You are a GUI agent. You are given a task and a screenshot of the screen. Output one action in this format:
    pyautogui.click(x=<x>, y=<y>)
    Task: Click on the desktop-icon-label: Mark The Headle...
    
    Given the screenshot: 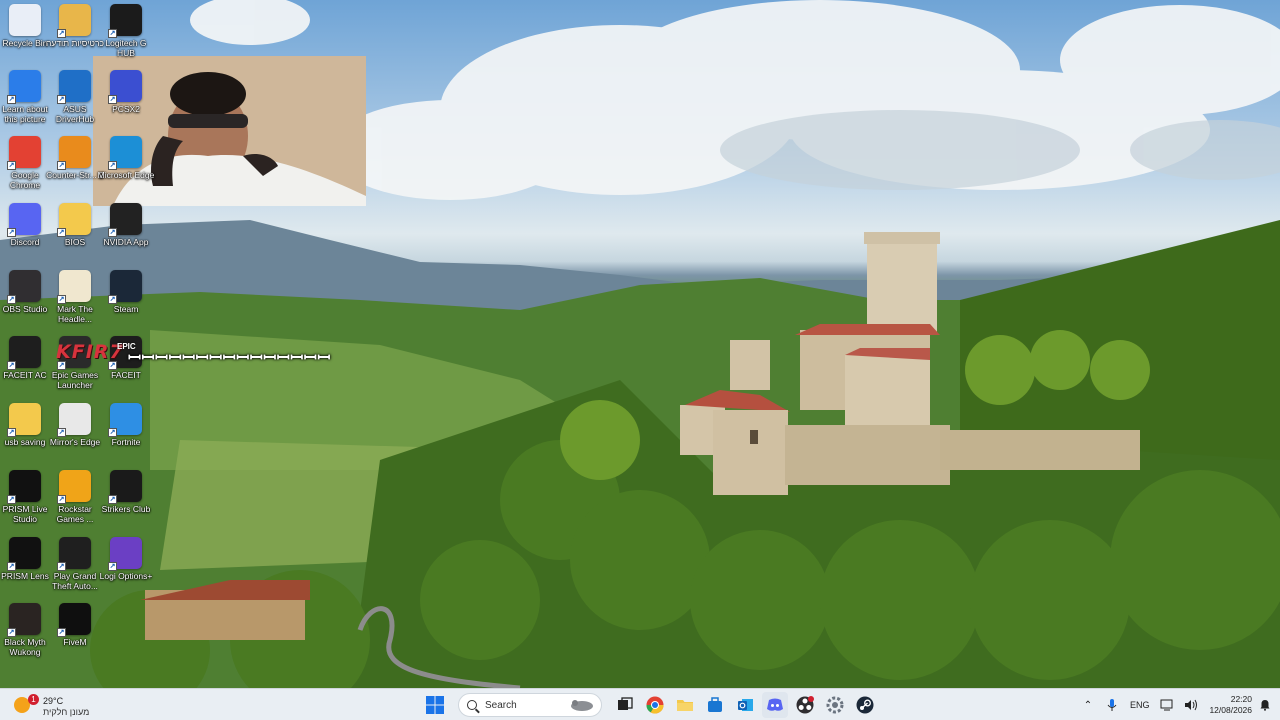 What is the action you would take?
    pyautogui.click(x=75, y=314)
    